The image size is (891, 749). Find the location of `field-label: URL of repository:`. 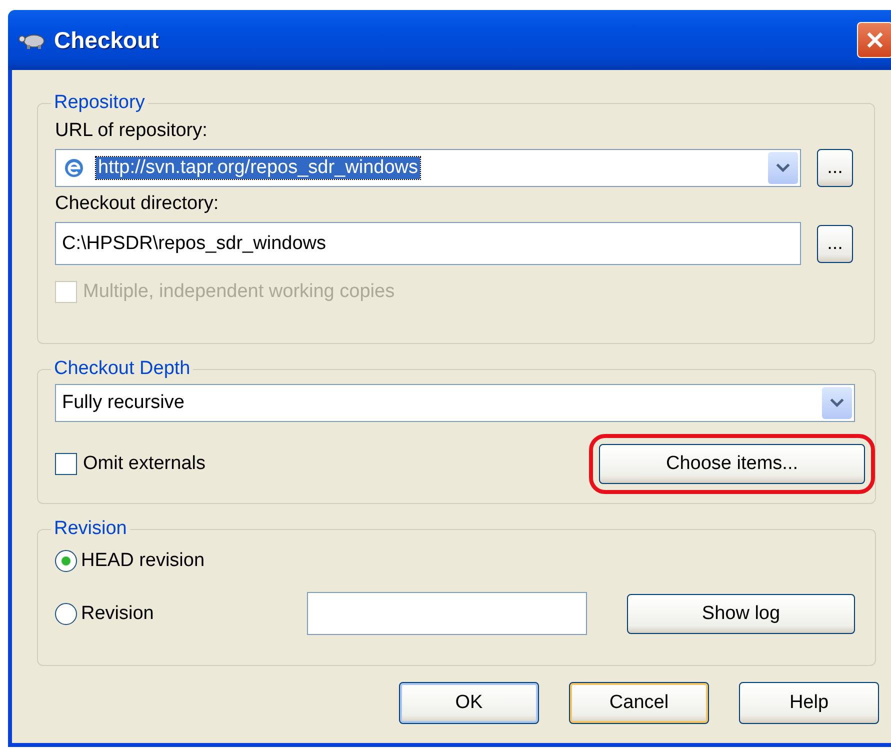

field-label: URL of repository: is located at coordinates (131, 131).